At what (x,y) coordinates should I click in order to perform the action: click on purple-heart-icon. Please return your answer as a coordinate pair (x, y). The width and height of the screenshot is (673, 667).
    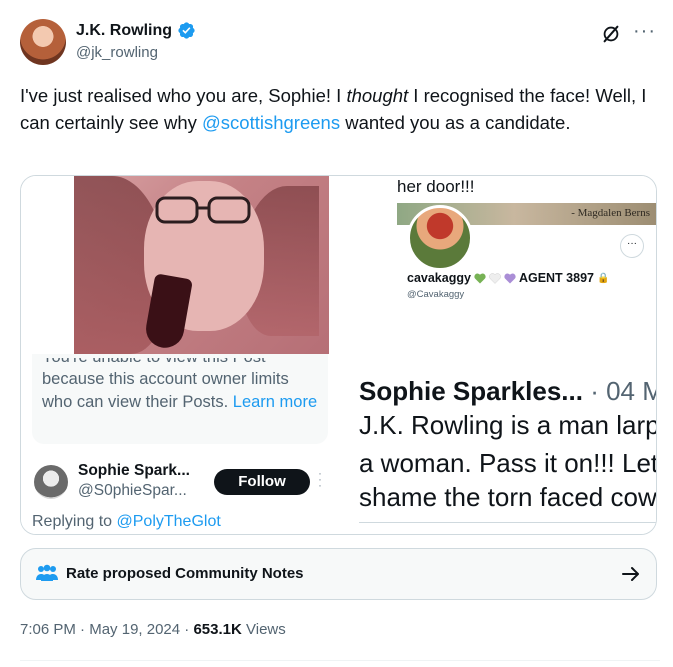
    Looking at the image, I should click on (510, 278).